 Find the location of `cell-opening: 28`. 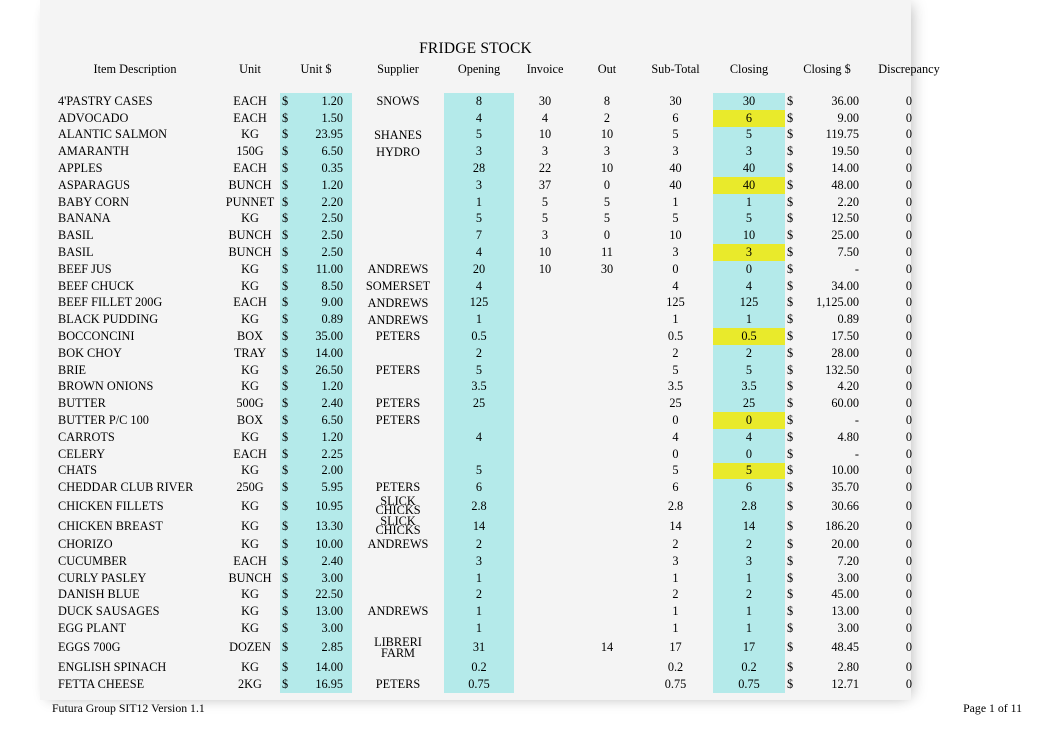

cell-opening: 28 is located at coordinates (479, 168).